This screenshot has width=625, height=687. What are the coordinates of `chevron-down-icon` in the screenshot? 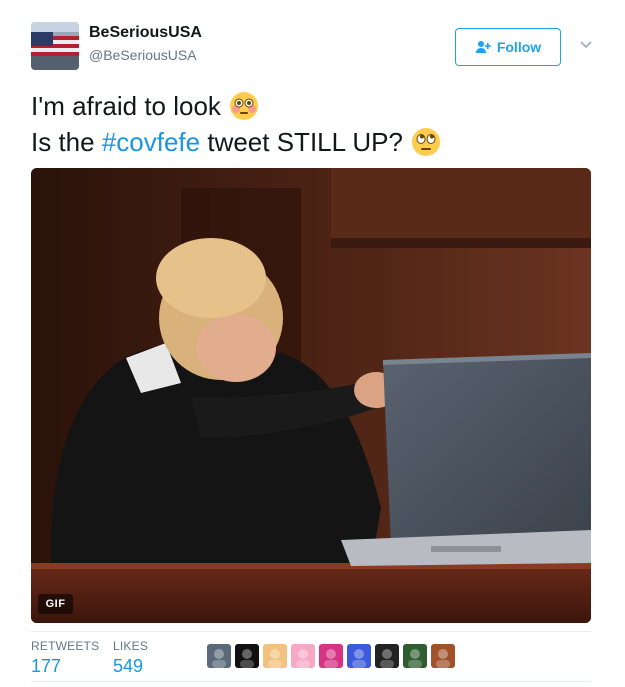 It's located at (586, 45).